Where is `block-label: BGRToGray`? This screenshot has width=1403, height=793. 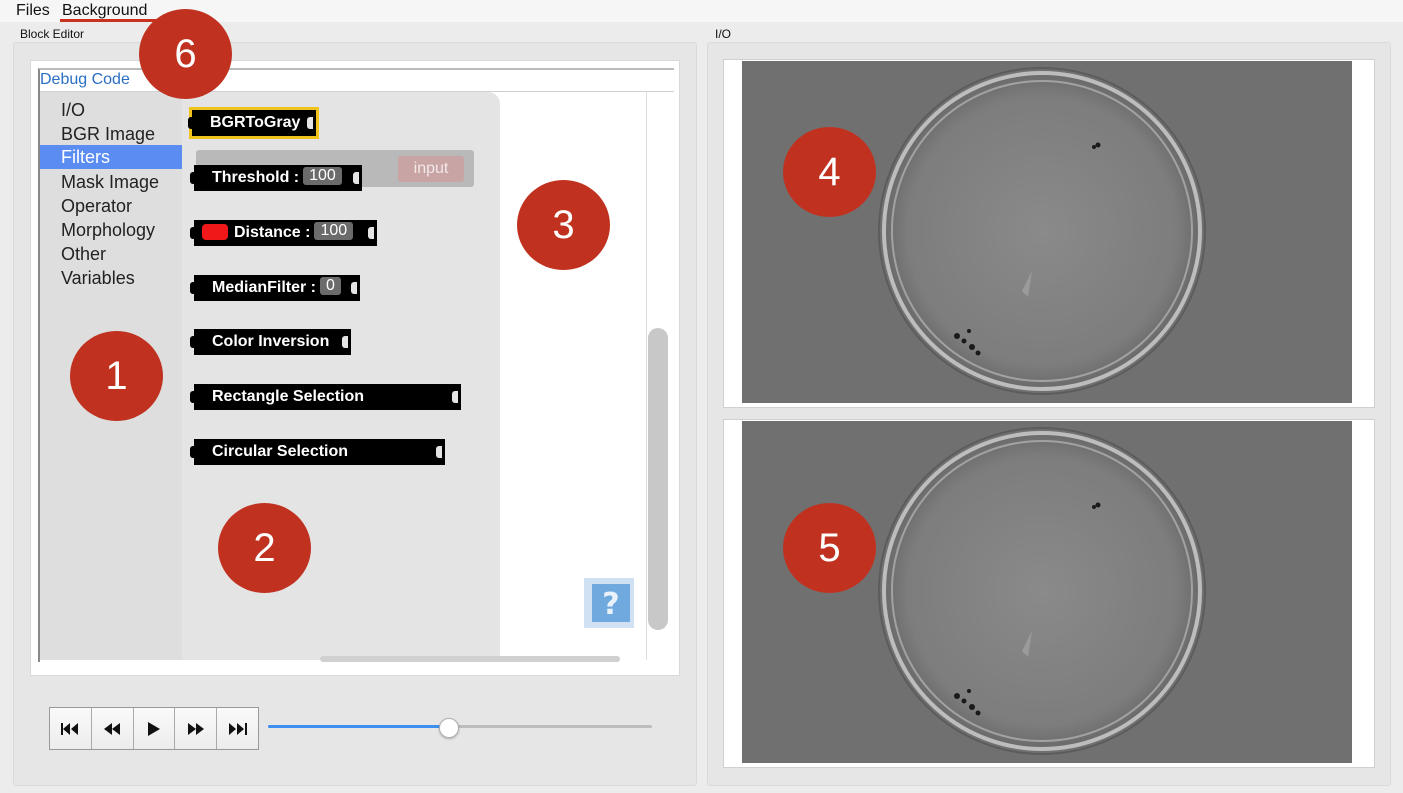 block-label: BGRToGray is located at coordinates (255, 122).